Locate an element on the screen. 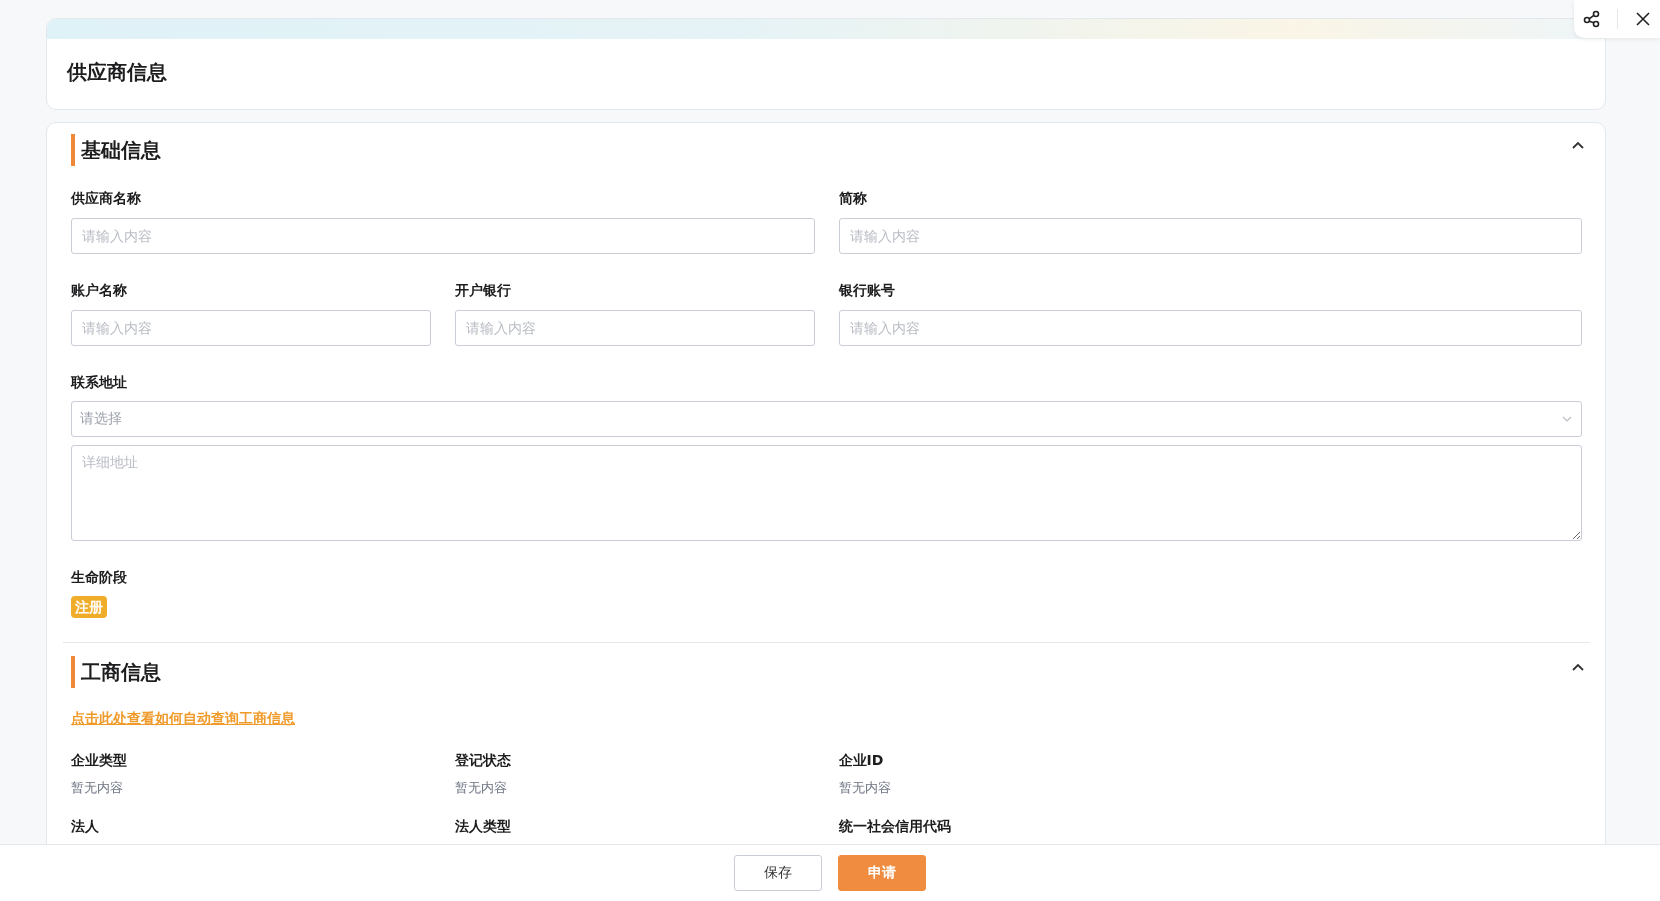  field-label: 生命阶段 is located at coordinates (99, 577).